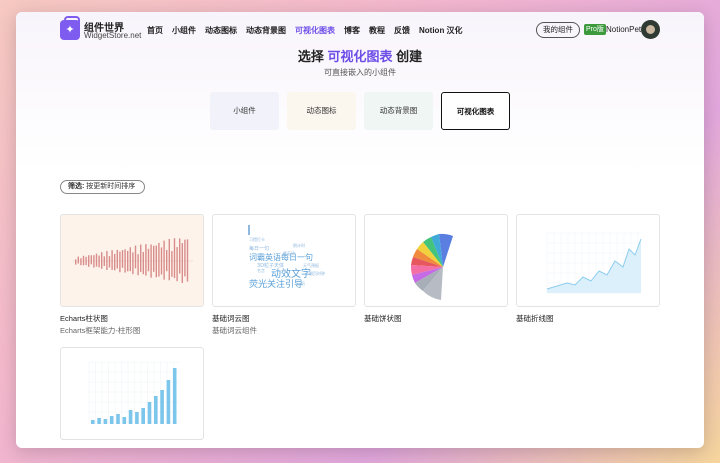  What do you see at coordinates (558, 30) in the screenshot?
I see `my-widgets-button: 我的组件` at bounding box center [558, 30].